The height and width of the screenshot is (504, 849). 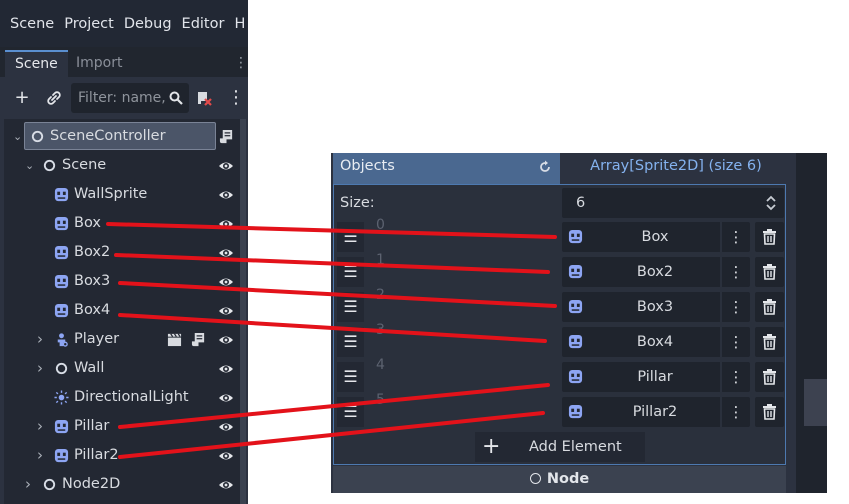 I want to click on node-picker: Pillar2 ⋮, so click(x=656, y=412).